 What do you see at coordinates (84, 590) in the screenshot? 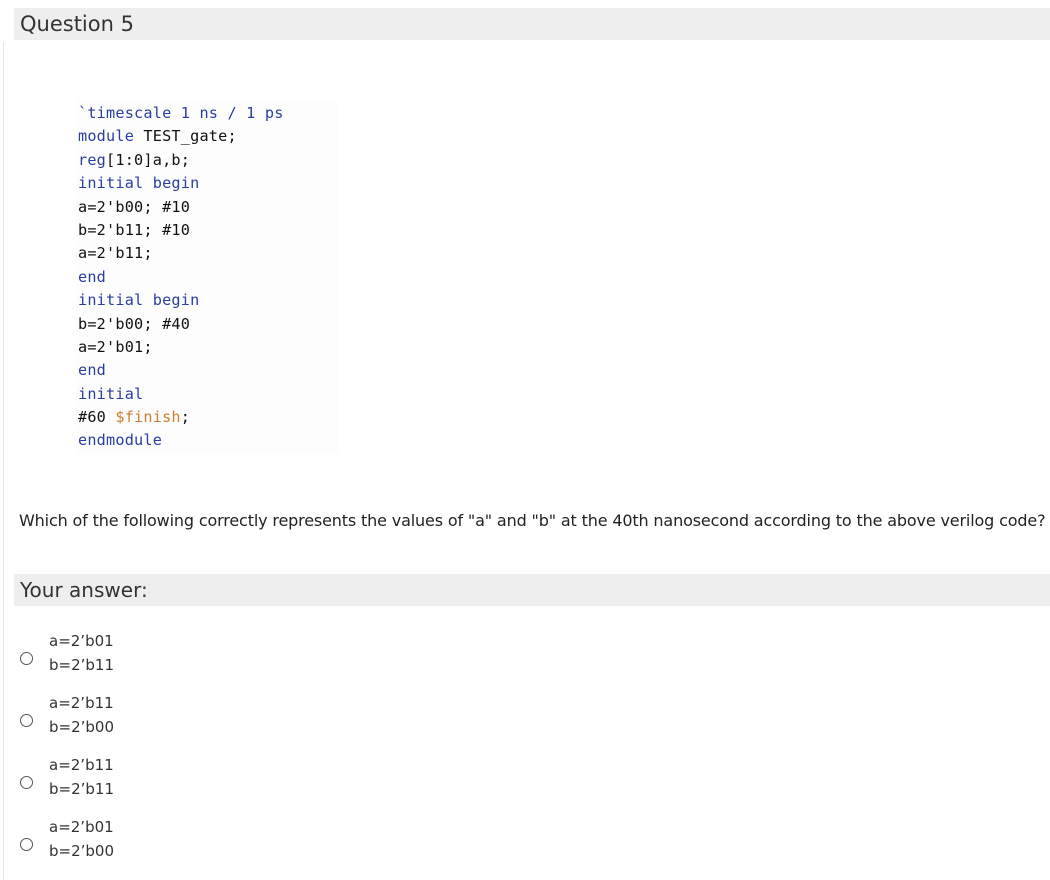
I see `answer-header-label: Your answer:` at bounding box center [84, 590].